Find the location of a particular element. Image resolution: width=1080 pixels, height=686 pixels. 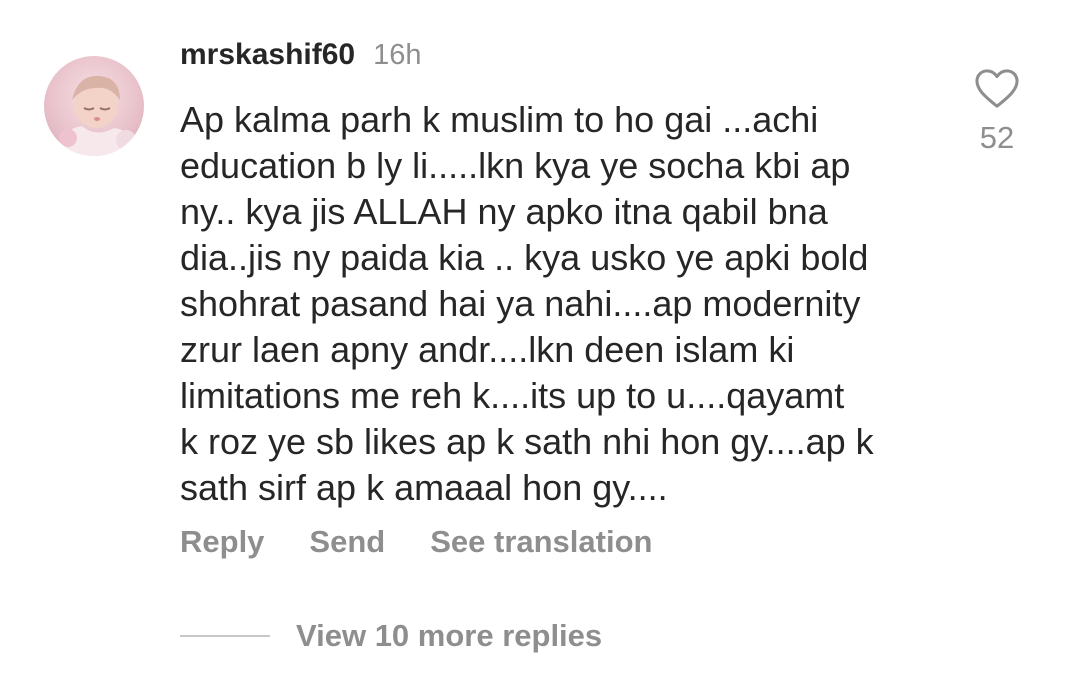

heart-outline-icon is located at coordinates (997, 89).